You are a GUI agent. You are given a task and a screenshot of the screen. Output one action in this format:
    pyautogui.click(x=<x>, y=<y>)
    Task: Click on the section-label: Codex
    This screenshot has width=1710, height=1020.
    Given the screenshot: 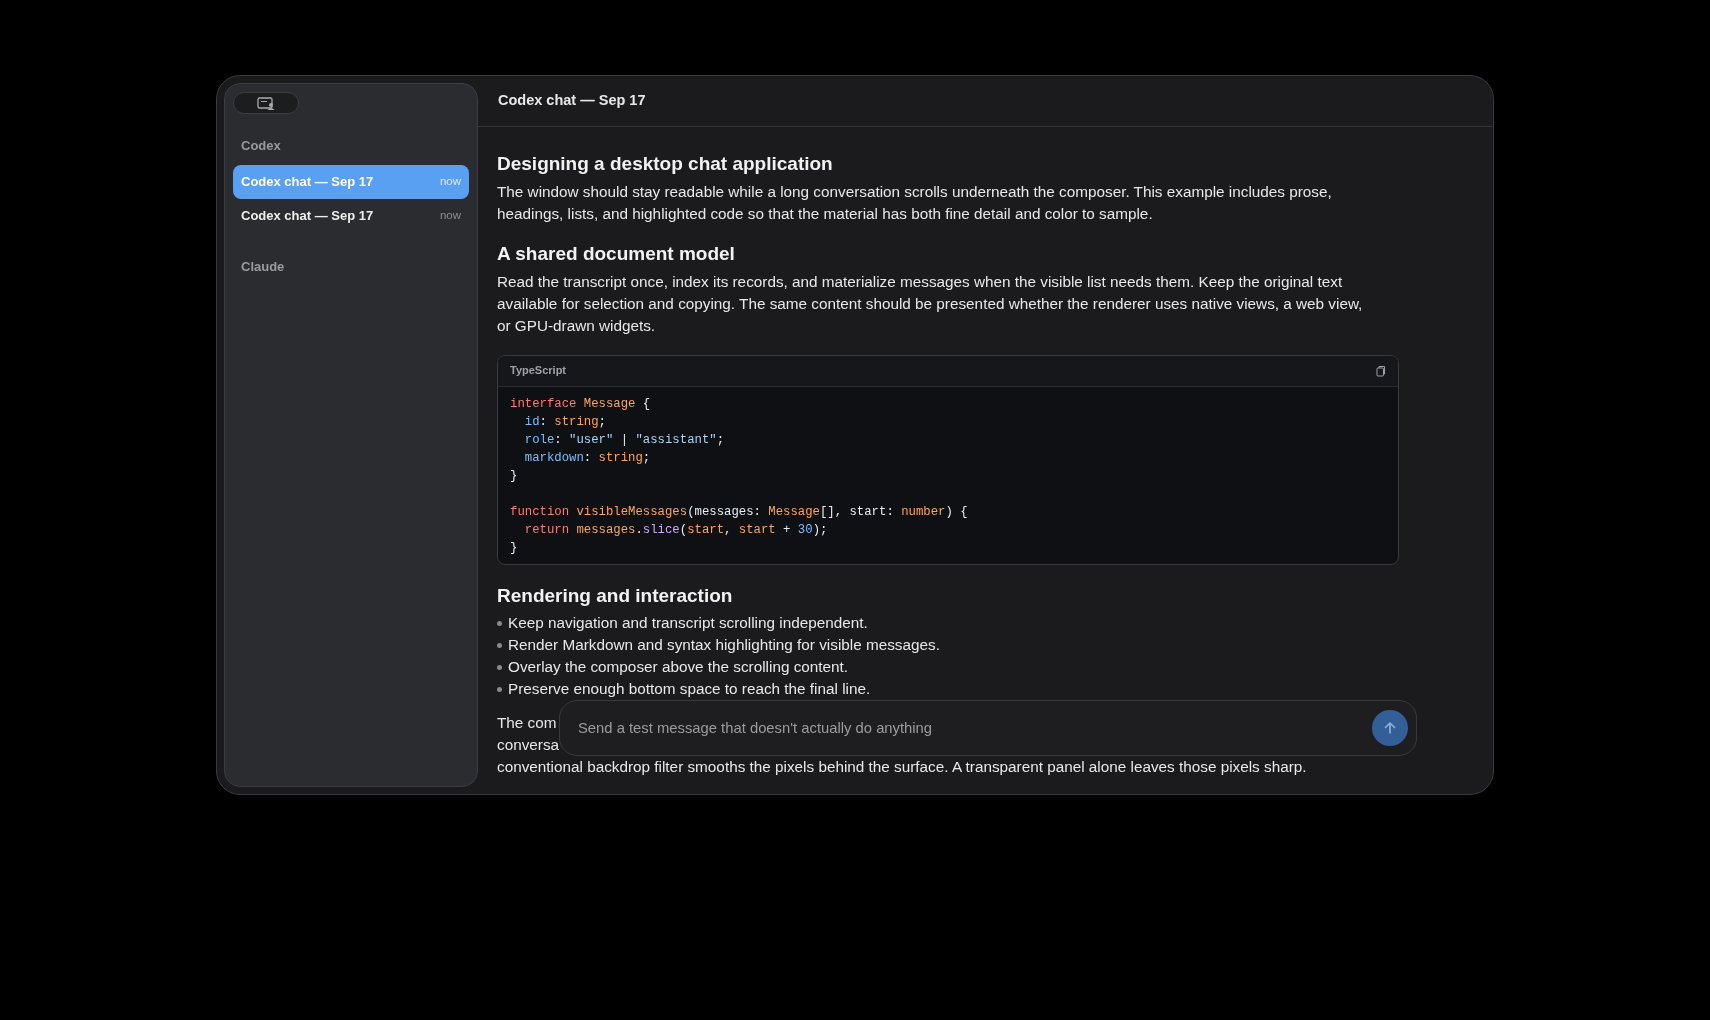 What is the action you would take?
    pyautogui.click(x=261, y=146)
    